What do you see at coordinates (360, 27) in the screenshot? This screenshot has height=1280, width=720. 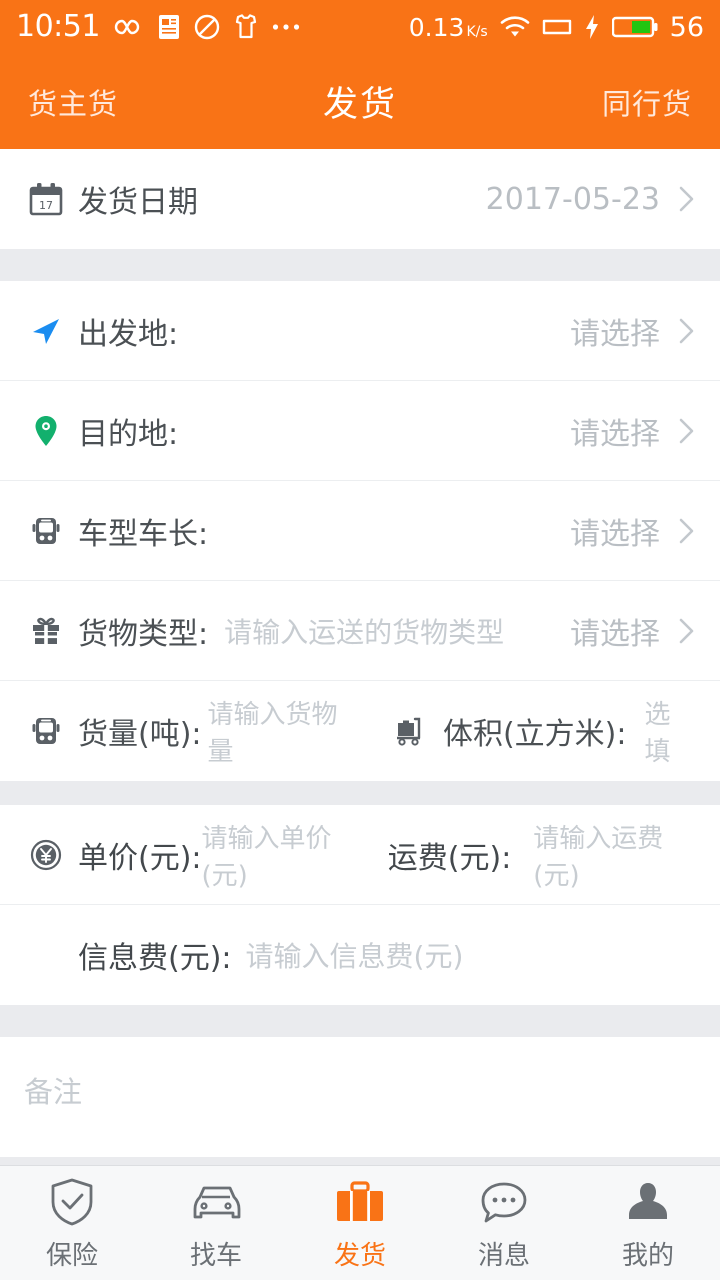 I see `status-bar: 10:51 0.13 K/s 56` at bounding box center [360, 27].